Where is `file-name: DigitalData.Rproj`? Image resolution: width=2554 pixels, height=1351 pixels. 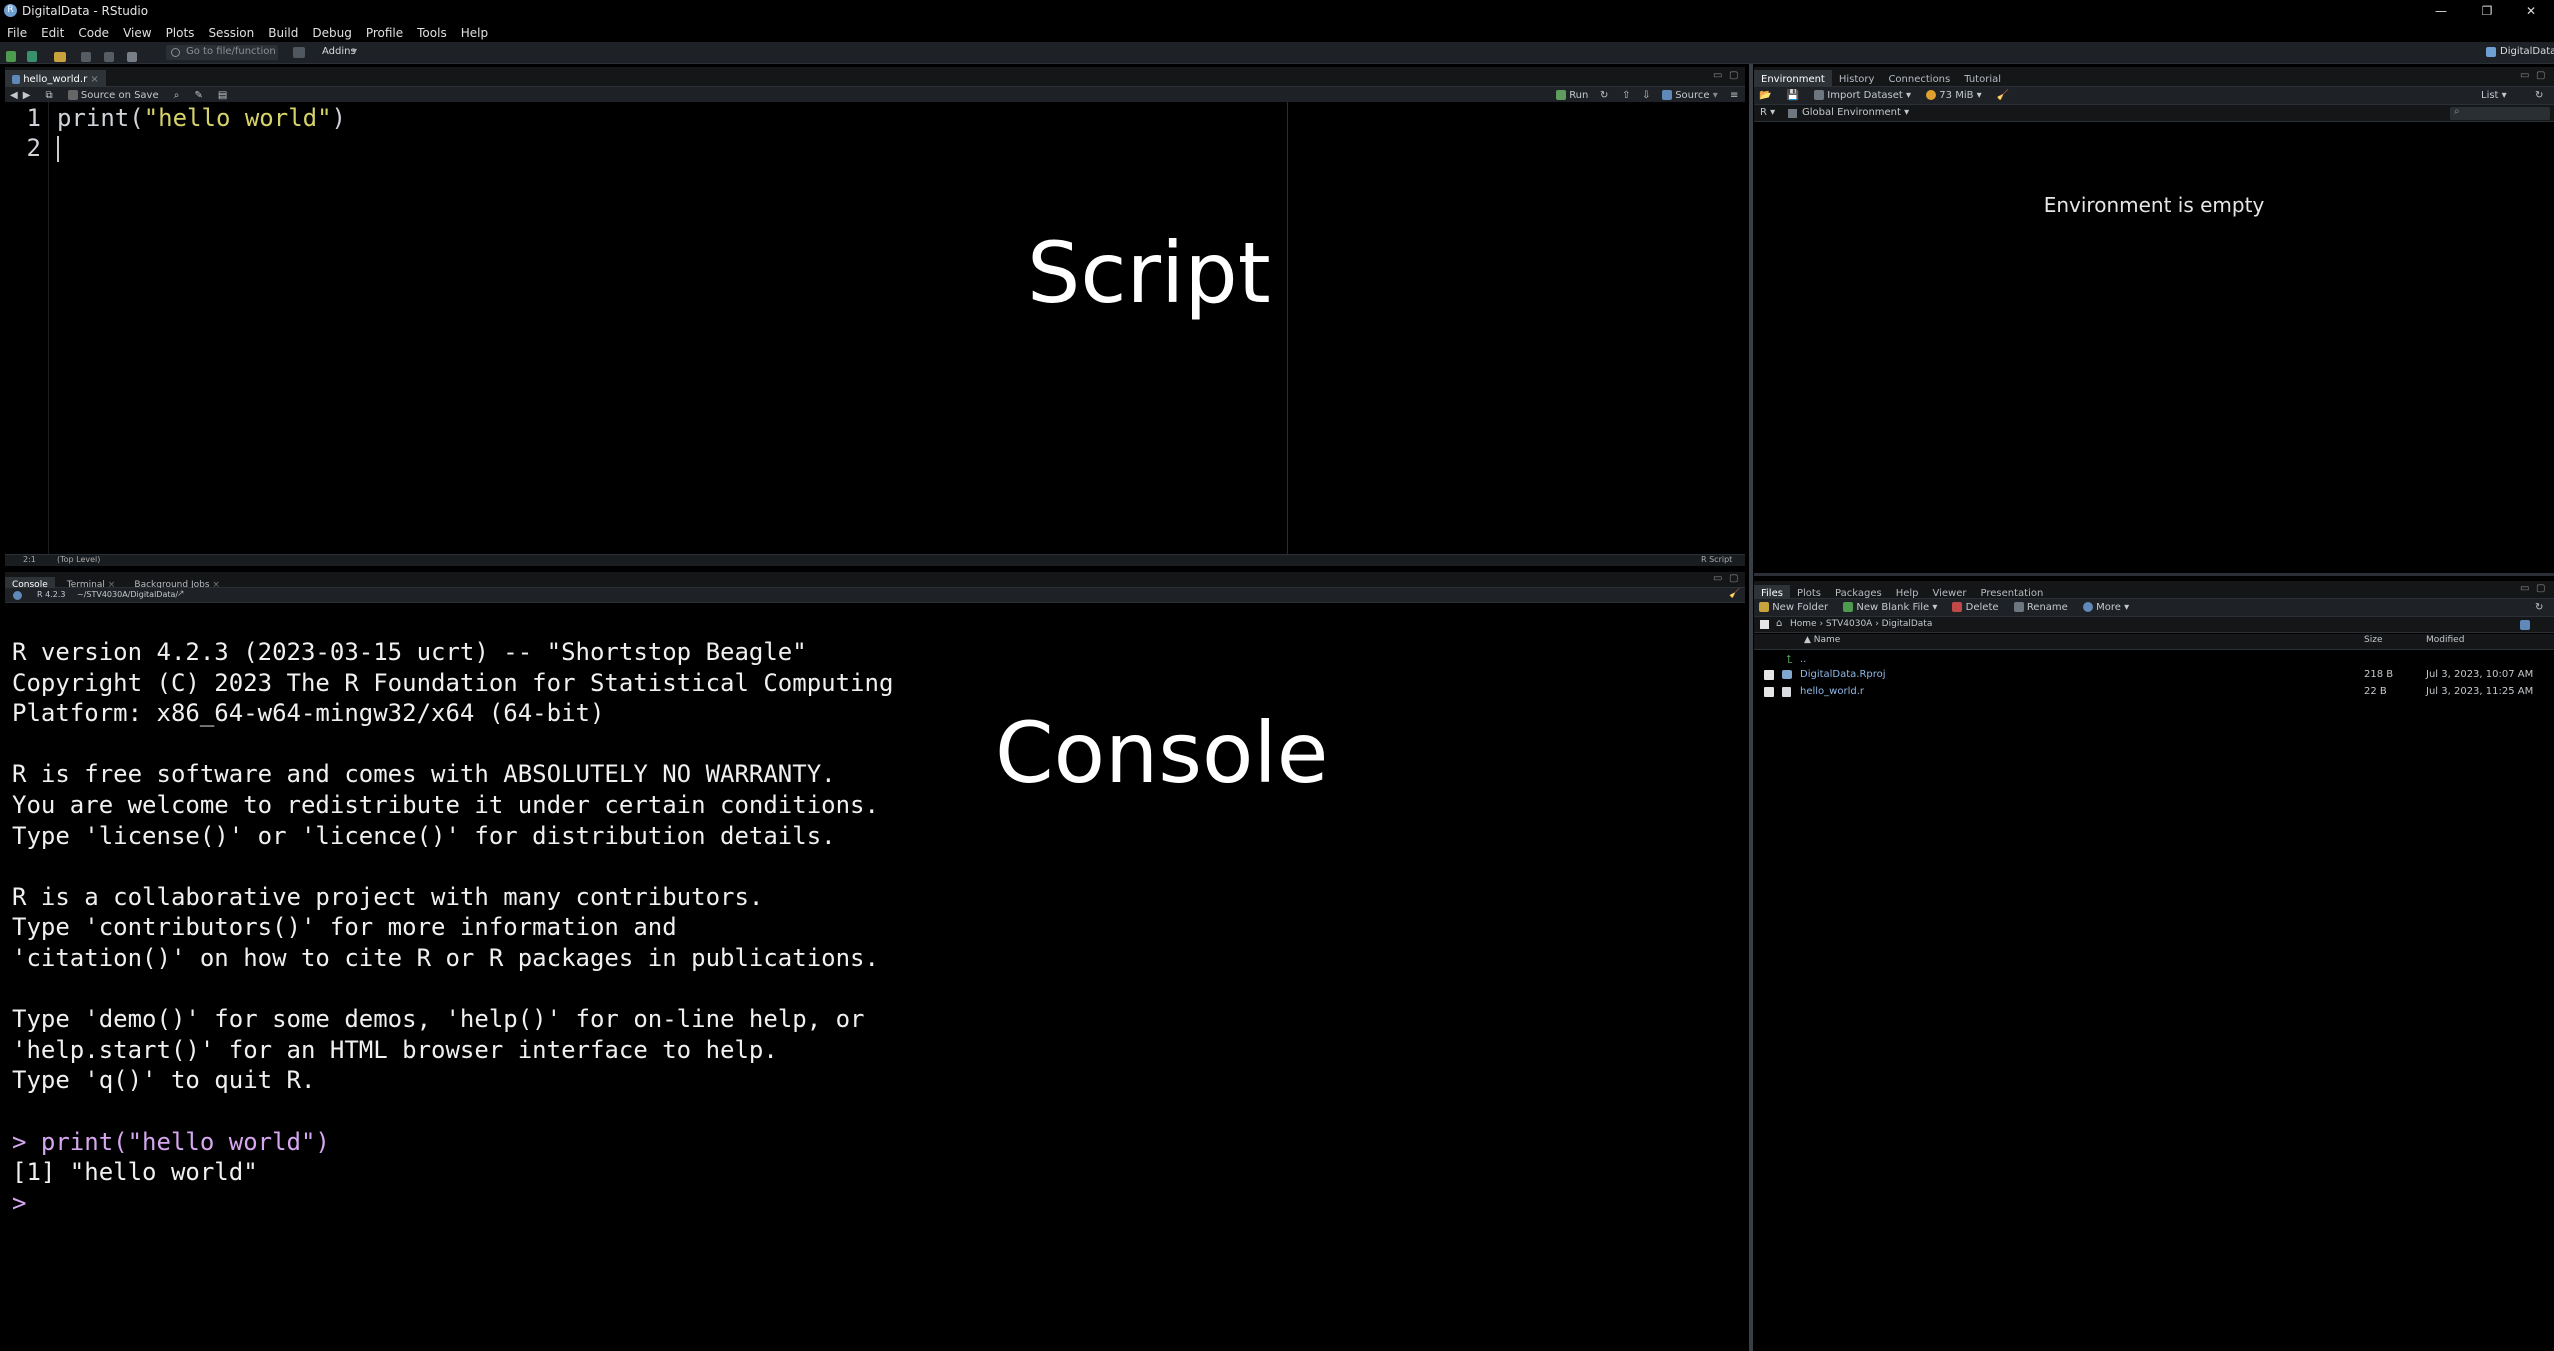
file-name: DigitalData.Rproj is located at coordinates (1843, 674).